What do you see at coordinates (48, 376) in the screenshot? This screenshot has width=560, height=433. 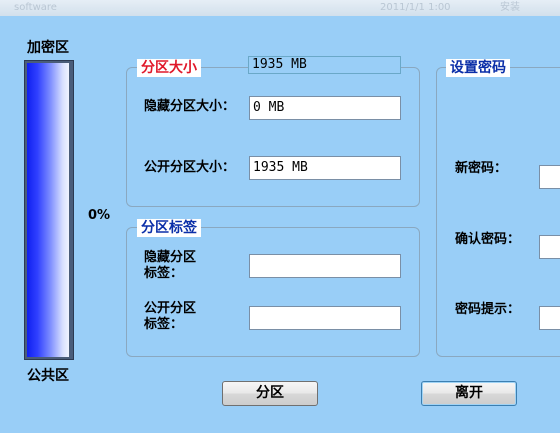 I see `public-area-label: 公共区` at bounding box center [48, 376].